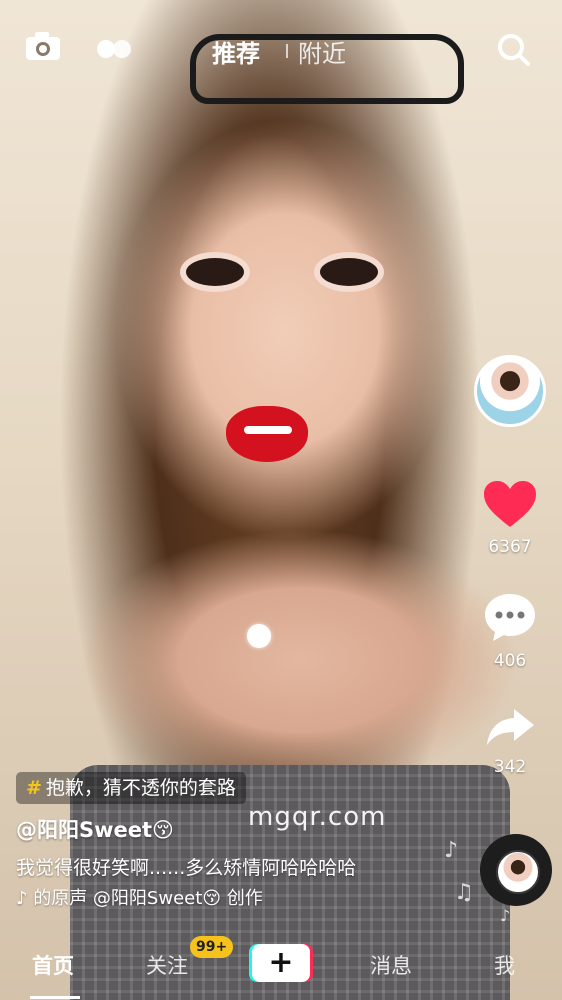  What do you see at coordinates (317, 817) in the screenshot?
I see `watermark: mgqr.com` at bounding box center [317, 817].